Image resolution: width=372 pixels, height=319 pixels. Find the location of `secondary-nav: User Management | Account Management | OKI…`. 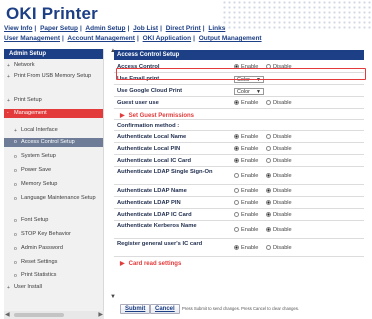

secondary-nav: User Management | Account Management | OKI… is located at coordinates (133, 38).